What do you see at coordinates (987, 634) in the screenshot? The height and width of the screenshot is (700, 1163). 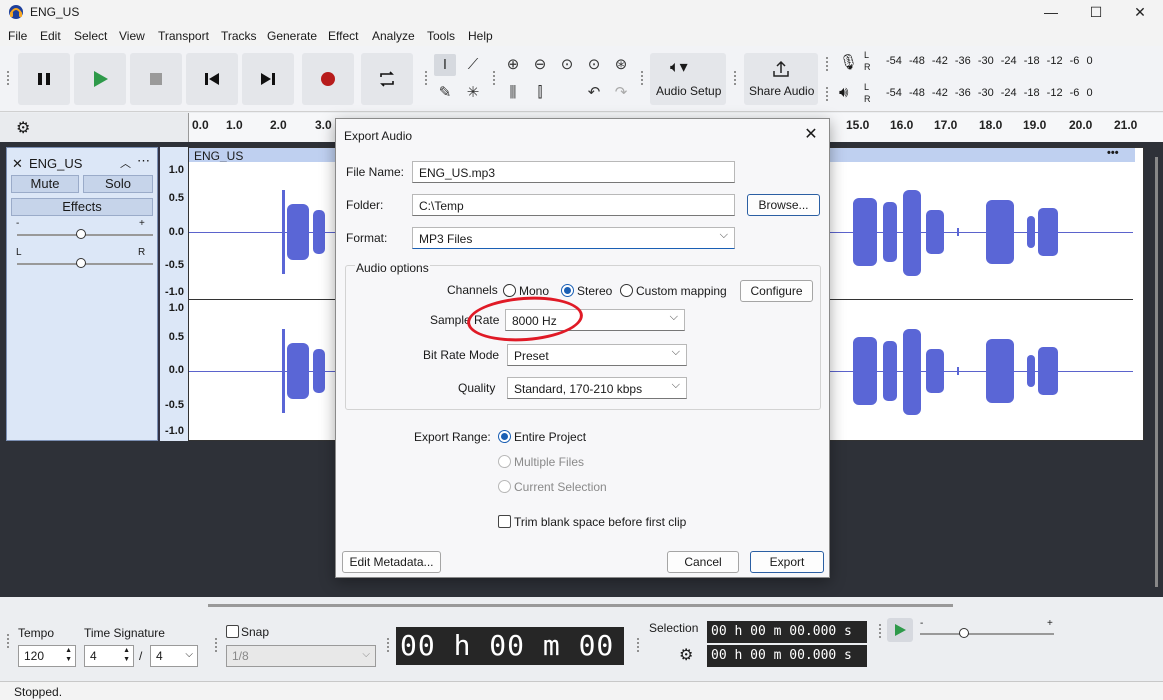 I see `playback-speed-slider` at bounding box center [987, 634].